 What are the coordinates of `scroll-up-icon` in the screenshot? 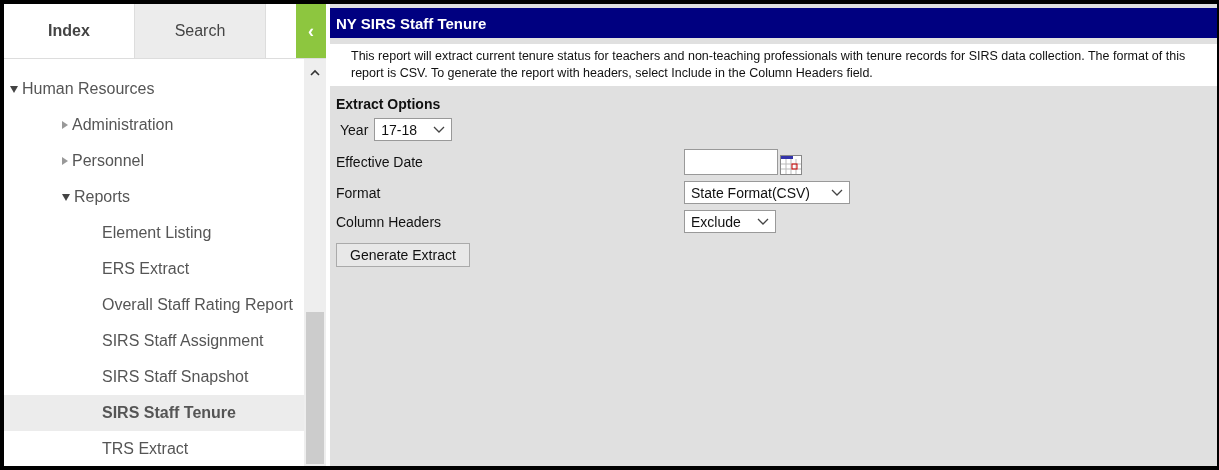 It's located at (315, 72).